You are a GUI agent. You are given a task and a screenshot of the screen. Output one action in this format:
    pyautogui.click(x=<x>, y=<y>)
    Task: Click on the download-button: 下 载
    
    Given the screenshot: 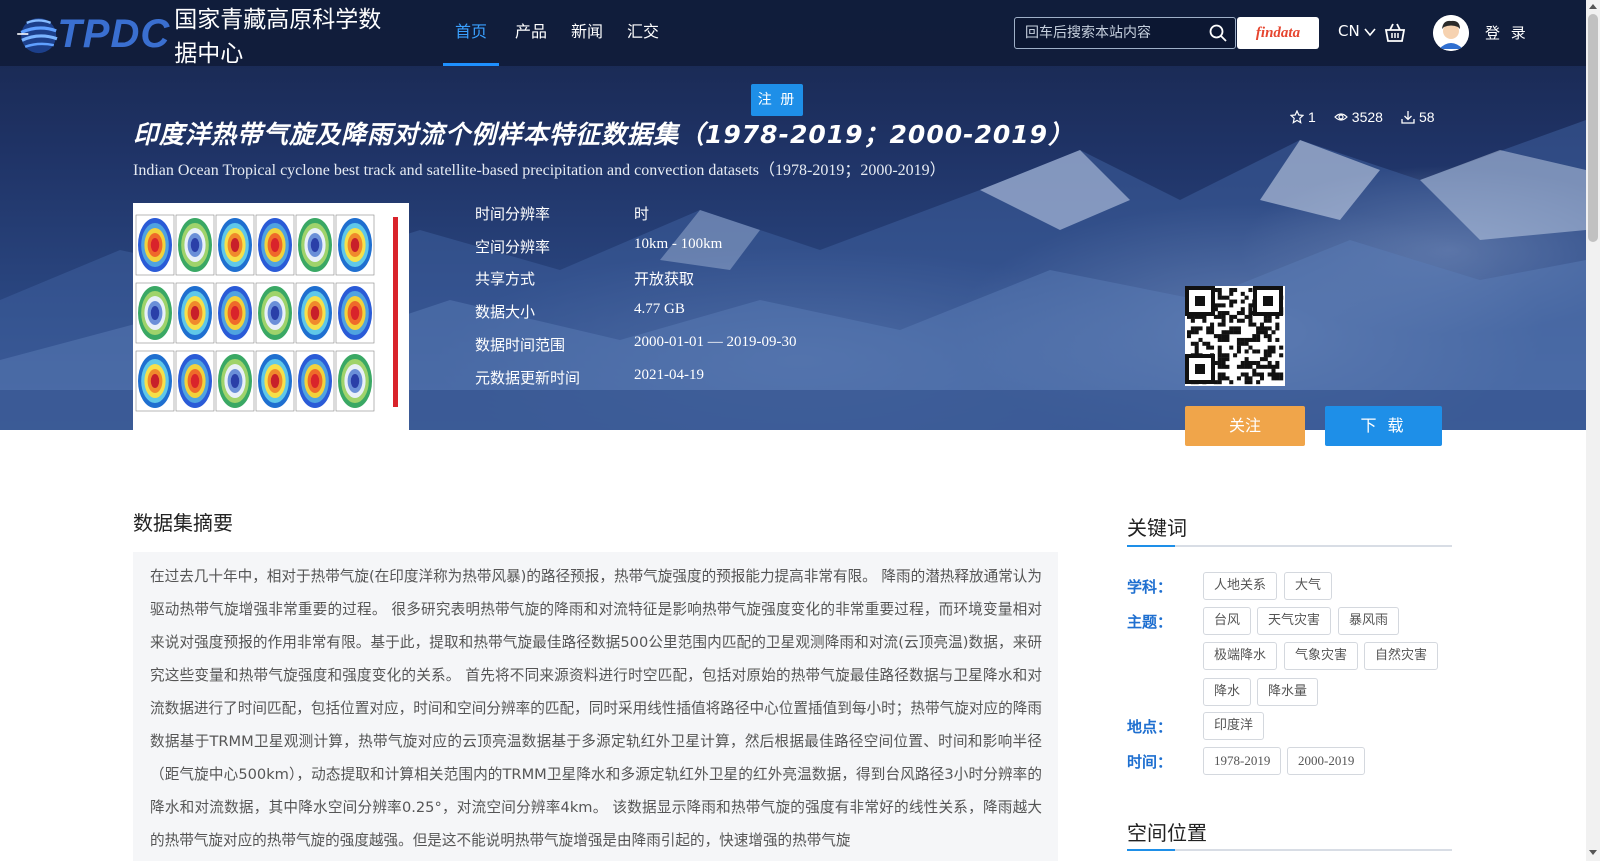 What is the action you would take?
    pyautogui.click(x=1383, y=426)
    